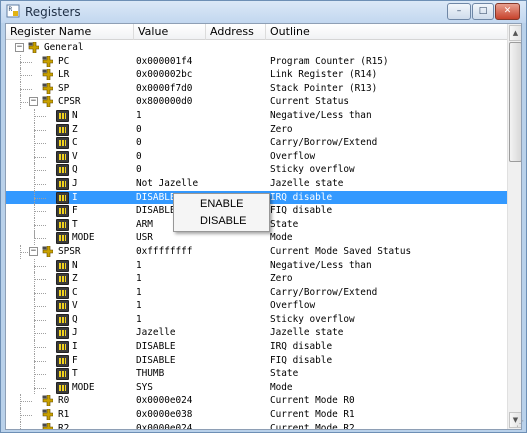 Image resolution: width=527 pixels, height=433 pixels. I want to click on table-row: C 0 Carry/Borrow/Extend, so click(256, 143).